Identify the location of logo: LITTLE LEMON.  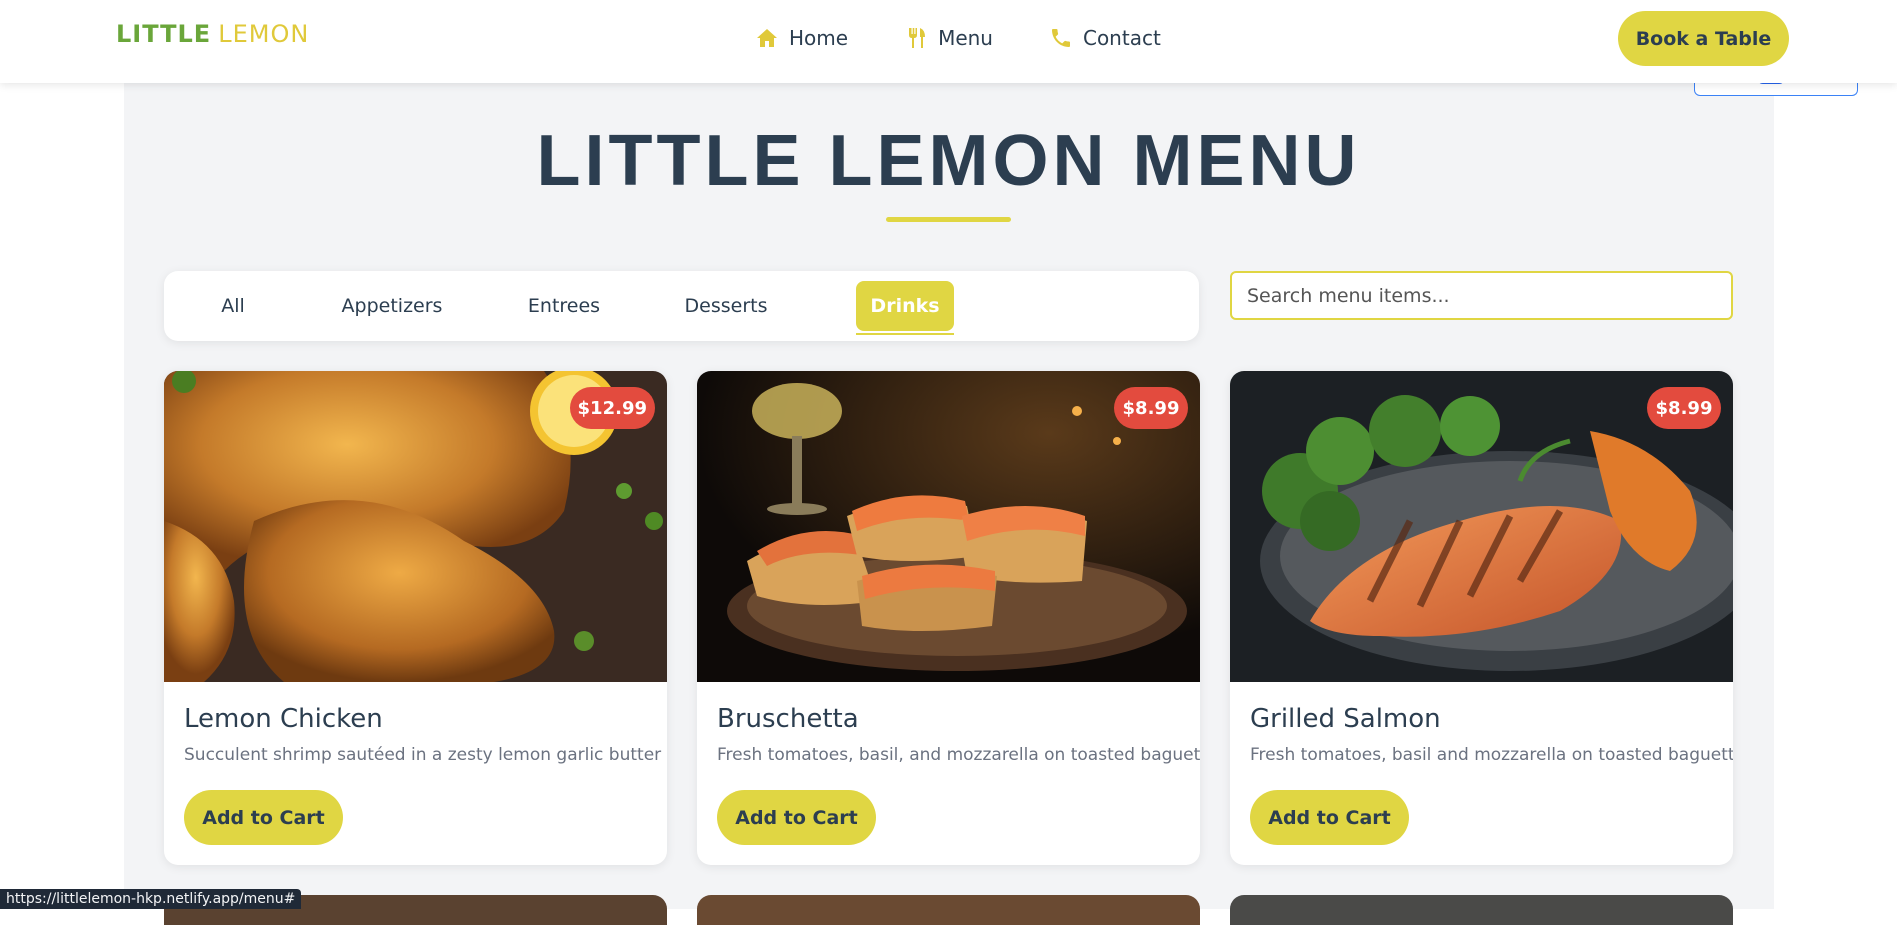
(212, 34).